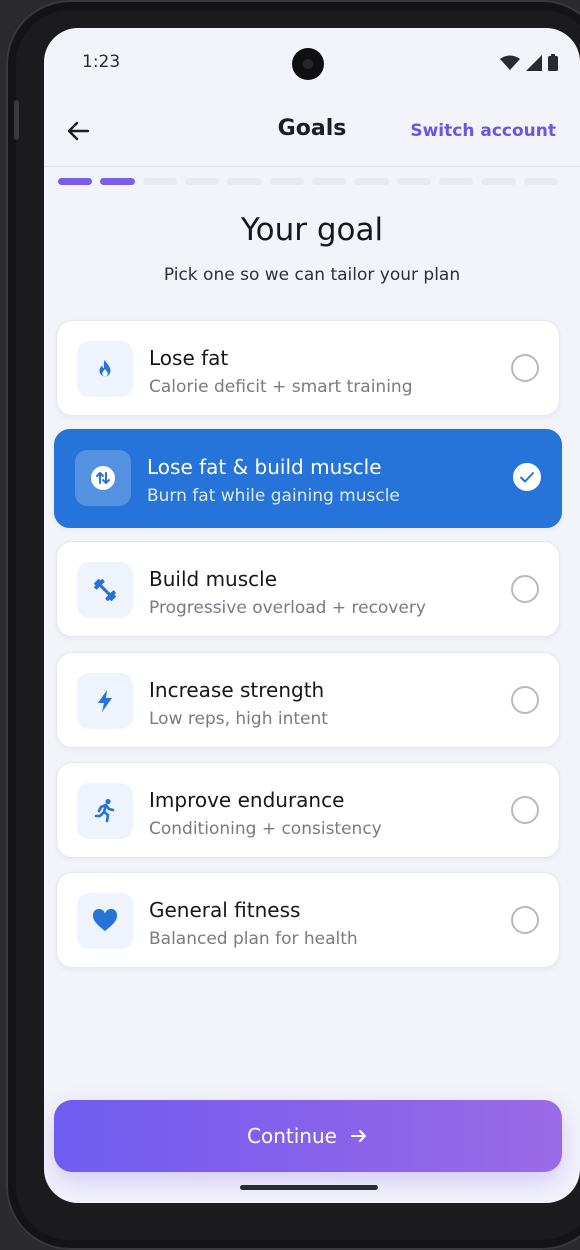 This screenshot has width=580, height=1250. Describe the element at coordinates (225, 910) in the screenshot. I see `goal-title: General fitness` at that location.